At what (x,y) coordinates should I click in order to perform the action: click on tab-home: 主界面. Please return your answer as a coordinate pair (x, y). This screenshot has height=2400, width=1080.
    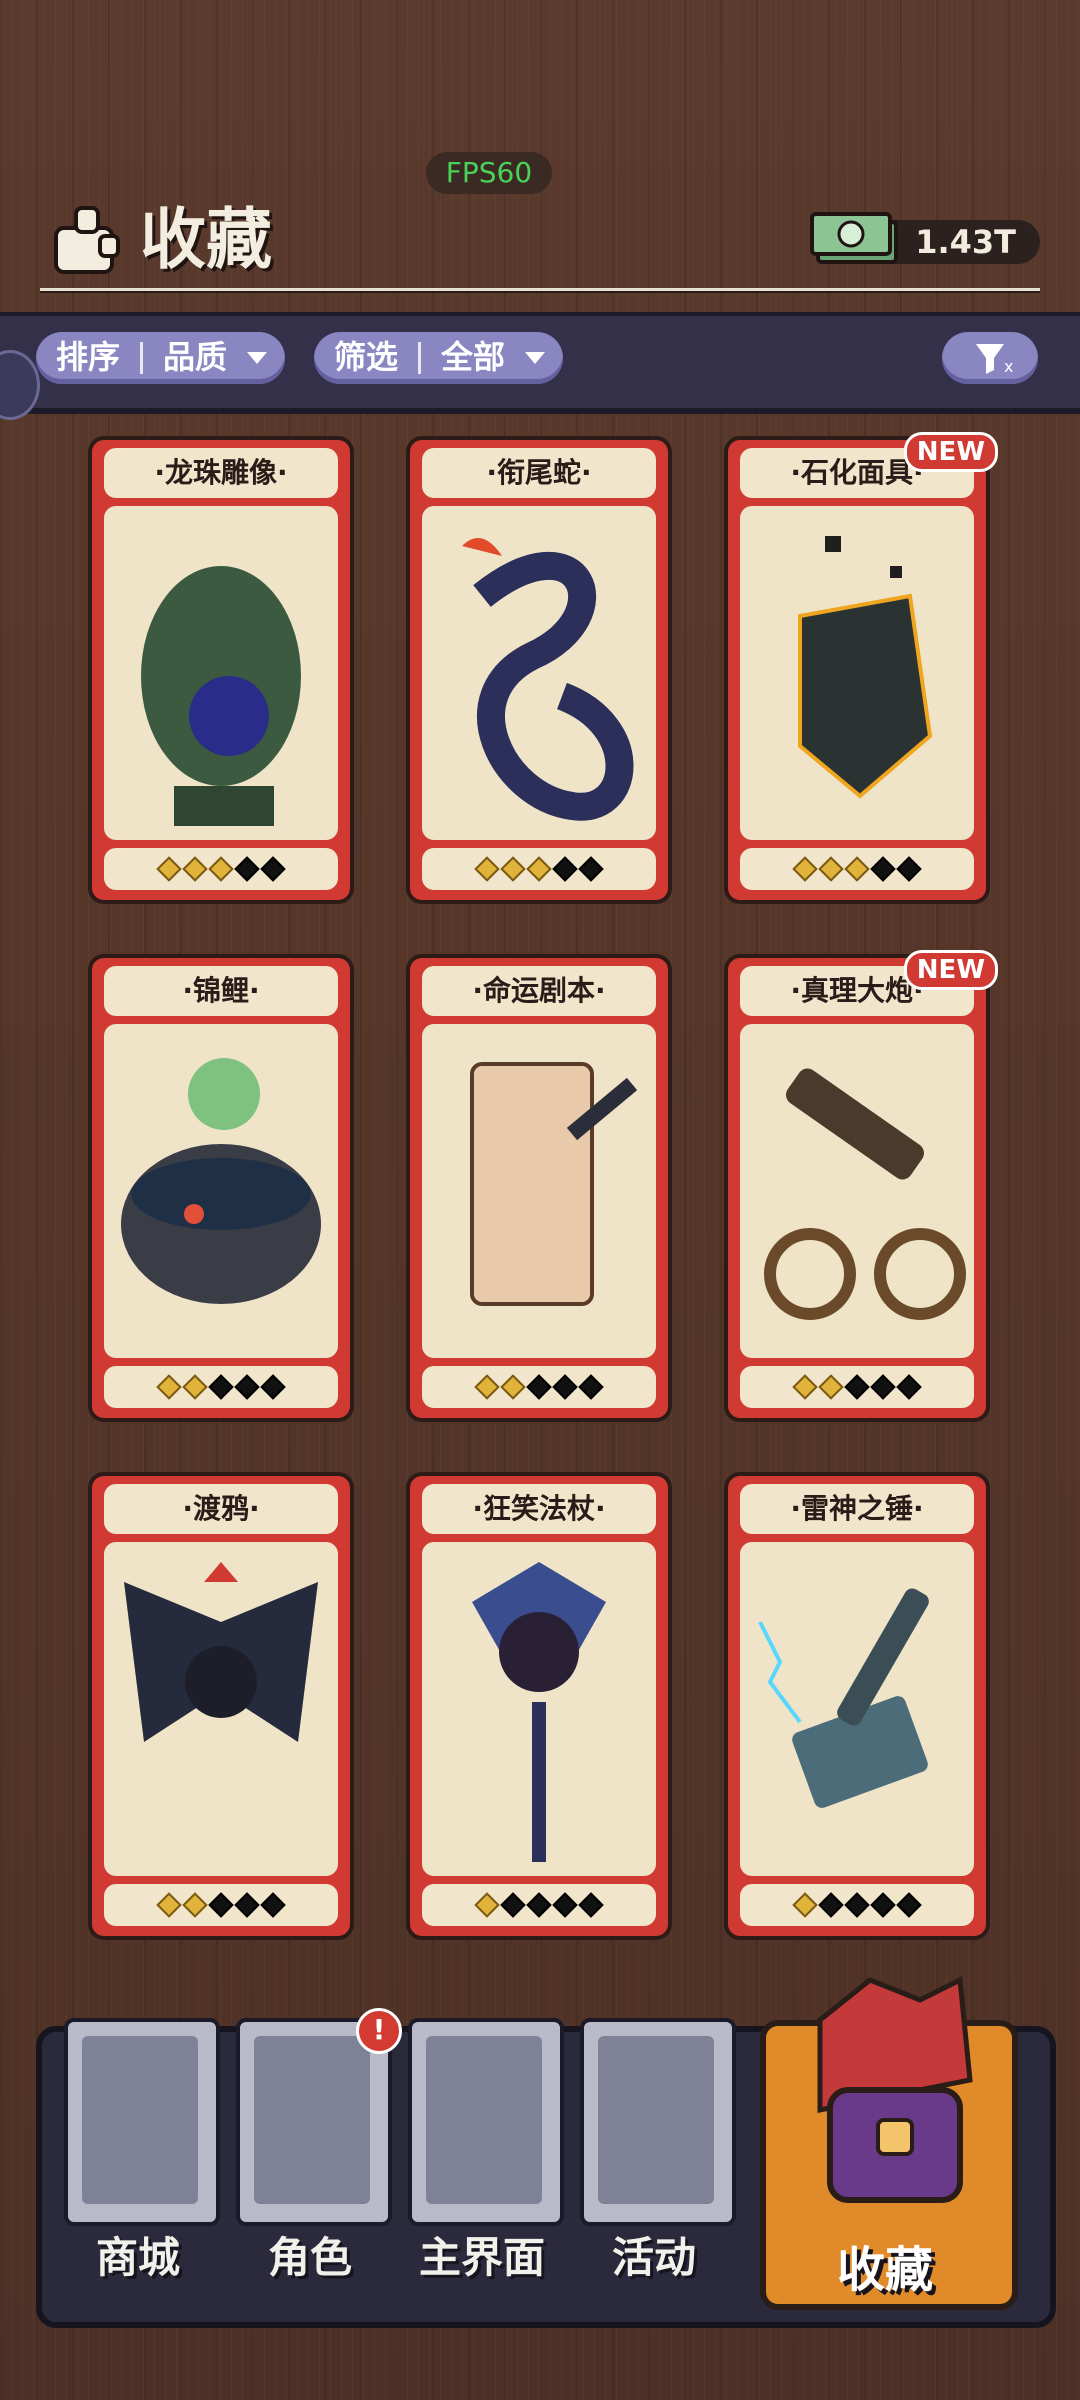
    Looking at the image, I should click on (484, 2158).